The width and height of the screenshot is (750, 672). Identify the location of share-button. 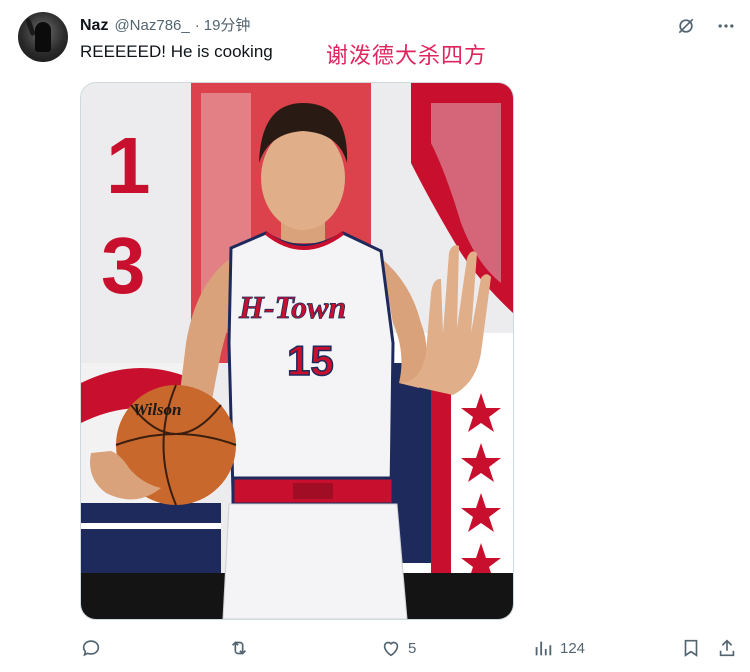
(727, 648).